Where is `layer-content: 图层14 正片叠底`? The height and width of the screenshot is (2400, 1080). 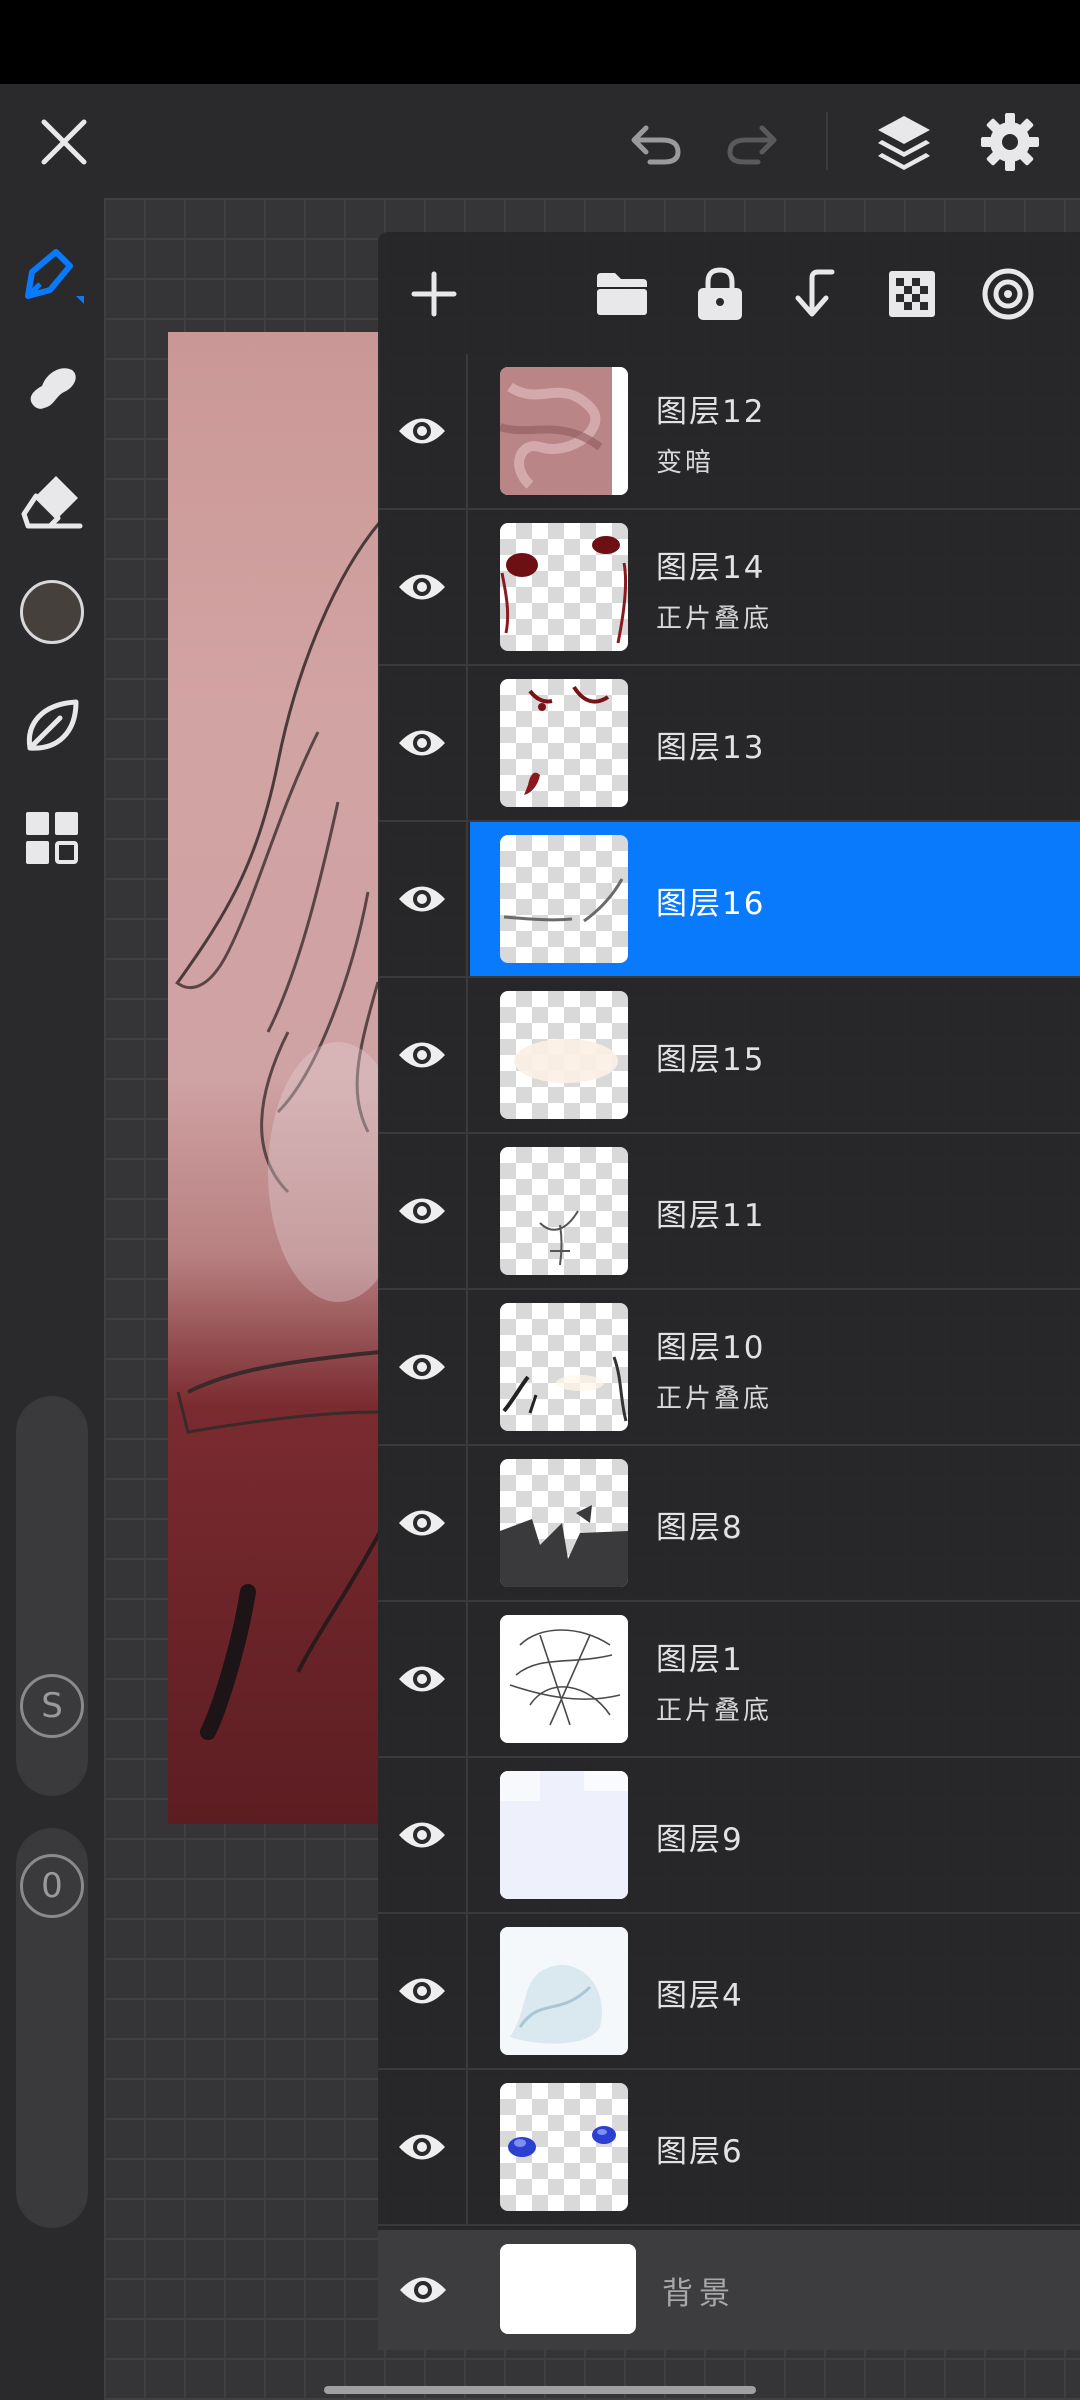
layer-content: 图层14 正片叠底 is located at coordinates (775, 587).